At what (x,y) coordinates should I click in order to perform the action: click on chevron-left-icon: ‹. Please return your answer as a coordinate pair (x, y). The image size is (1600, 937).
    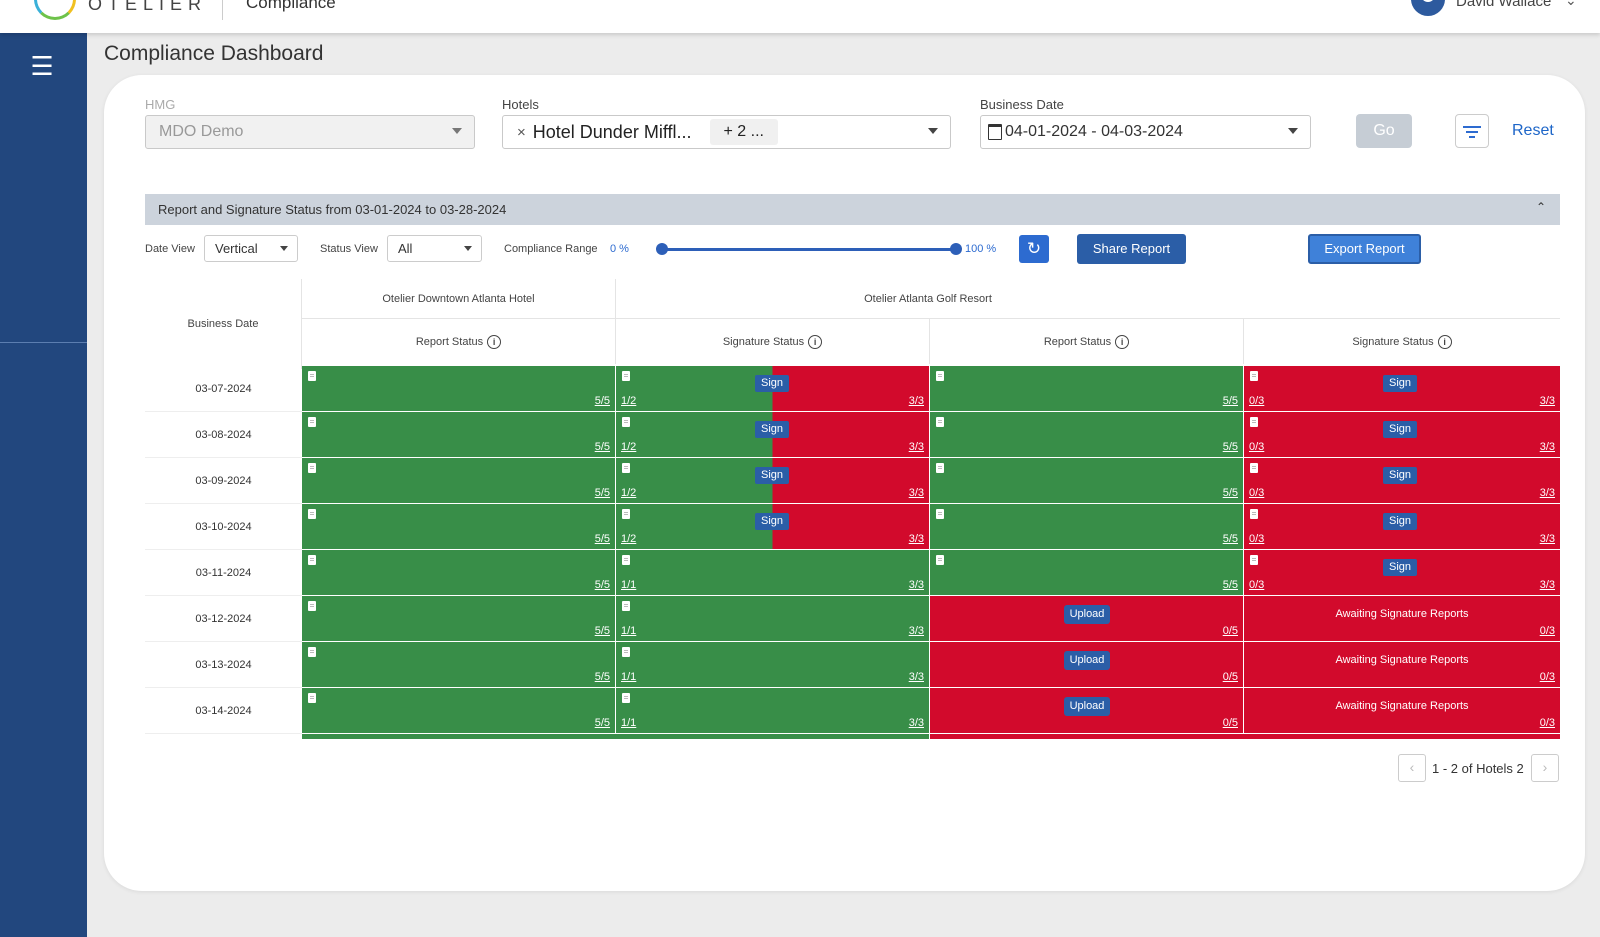
    Looking at the image, I should click on (1412, 768).